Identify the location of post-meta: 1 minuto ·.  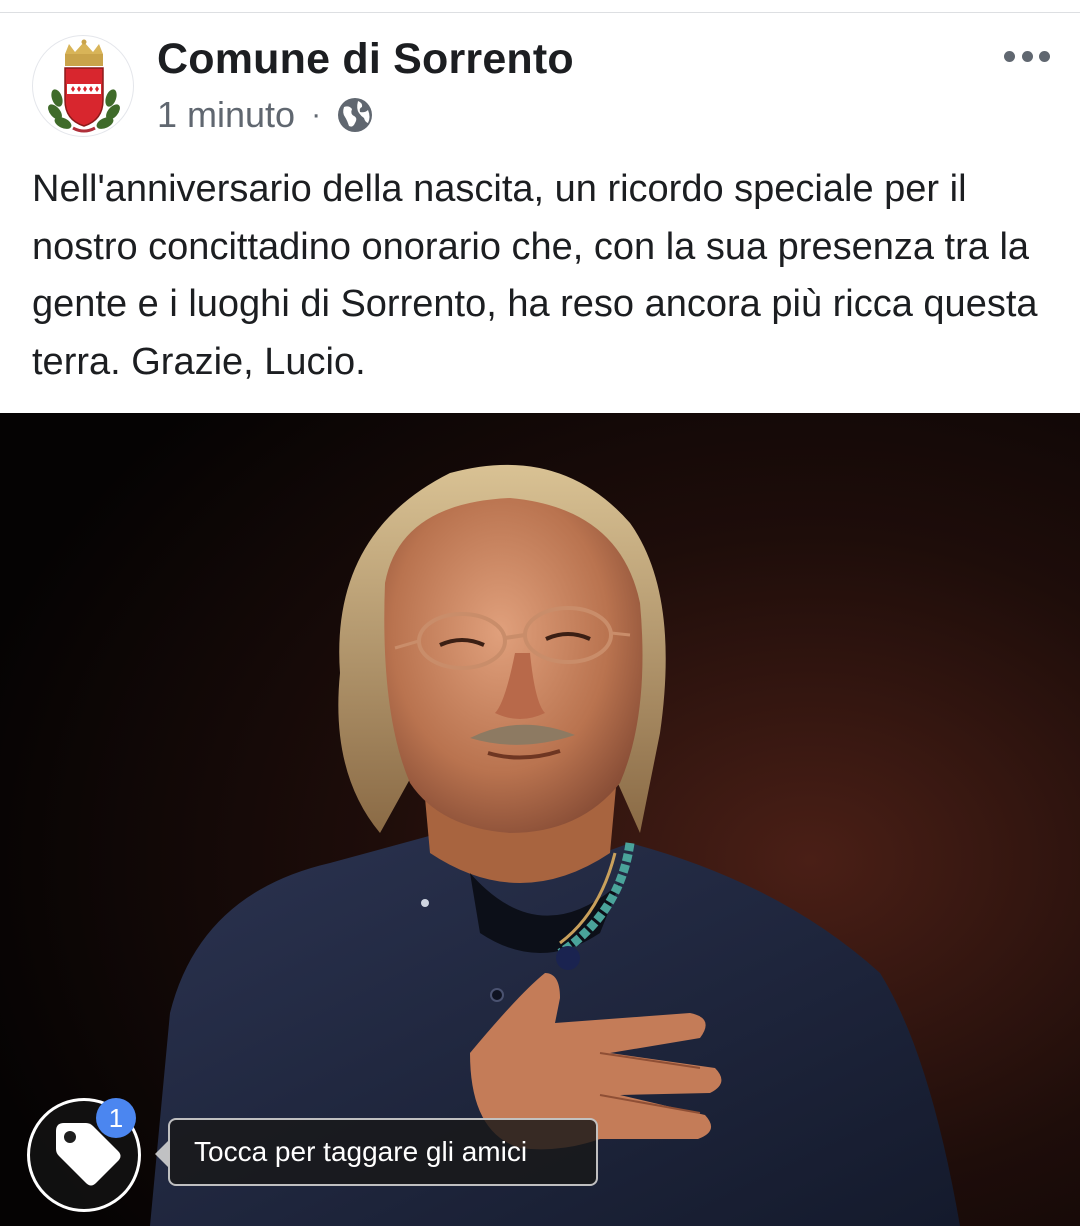
(266, 115).